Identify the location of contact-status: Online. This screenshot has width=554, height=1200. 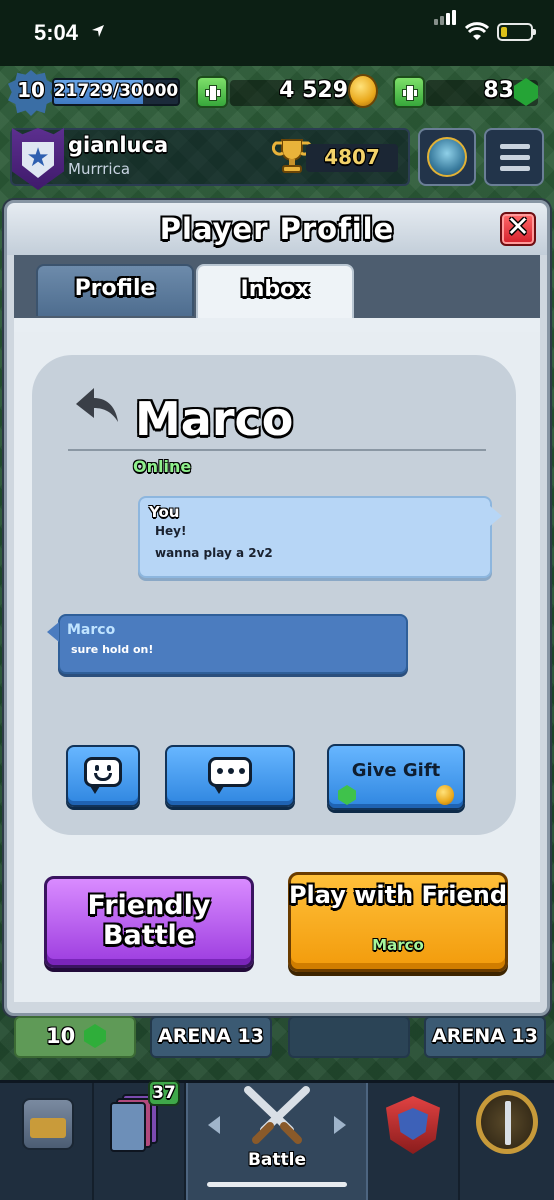
(162, 466).